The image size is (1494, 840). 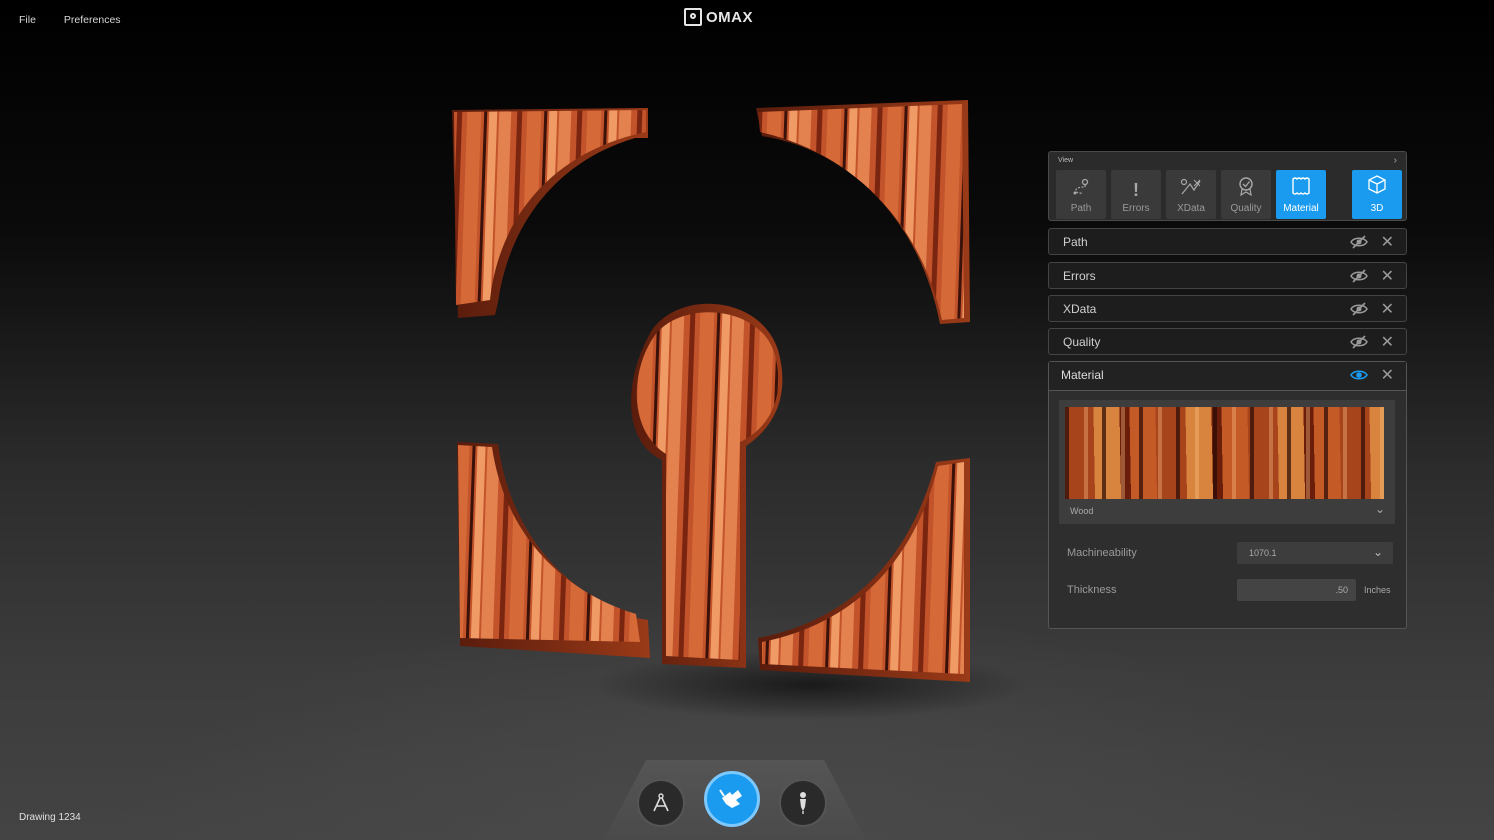 I want to click on path-icon, so click(x=1081, y=189).